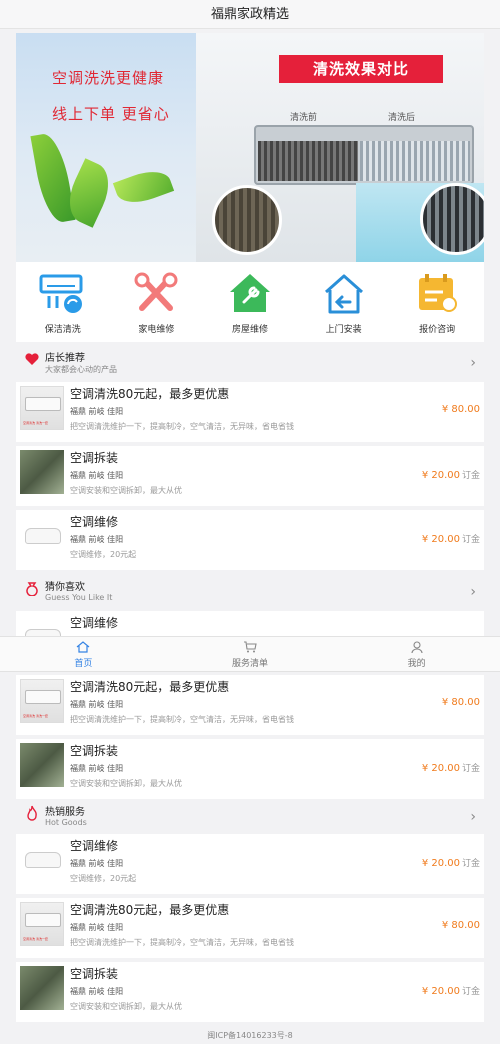  What do you see at coordinates (249, 330) in the screenshot?
I see `category-label: 房屋维修` at bounding box center [249, 330].